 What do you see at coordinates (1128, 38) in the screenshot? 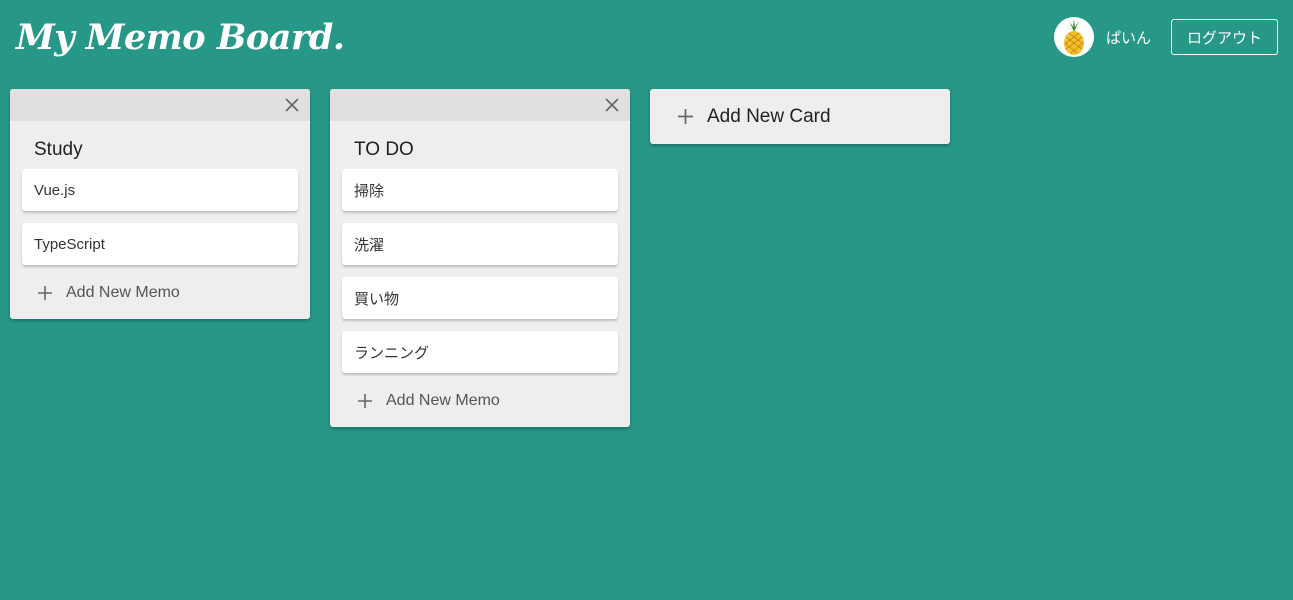
I see `username: ぱいん` at bounding box center [1128, 38].